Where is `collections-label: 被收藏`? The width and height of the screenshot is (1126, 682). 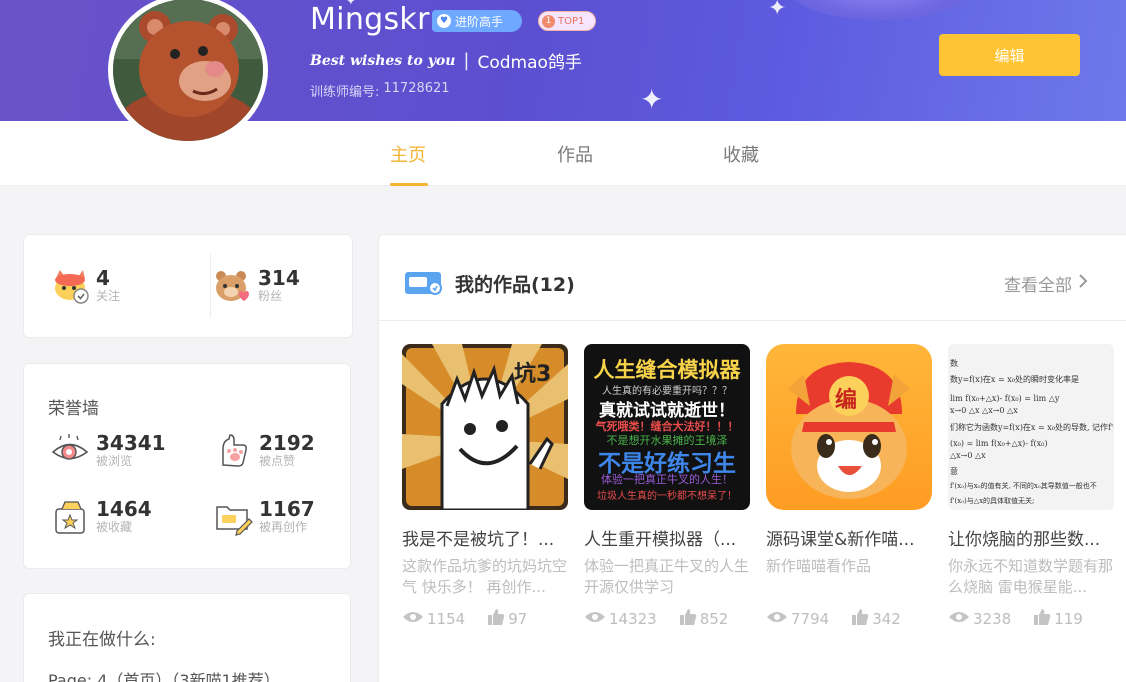
collections-label: 被收藏 is located at coordinates (114, 527).